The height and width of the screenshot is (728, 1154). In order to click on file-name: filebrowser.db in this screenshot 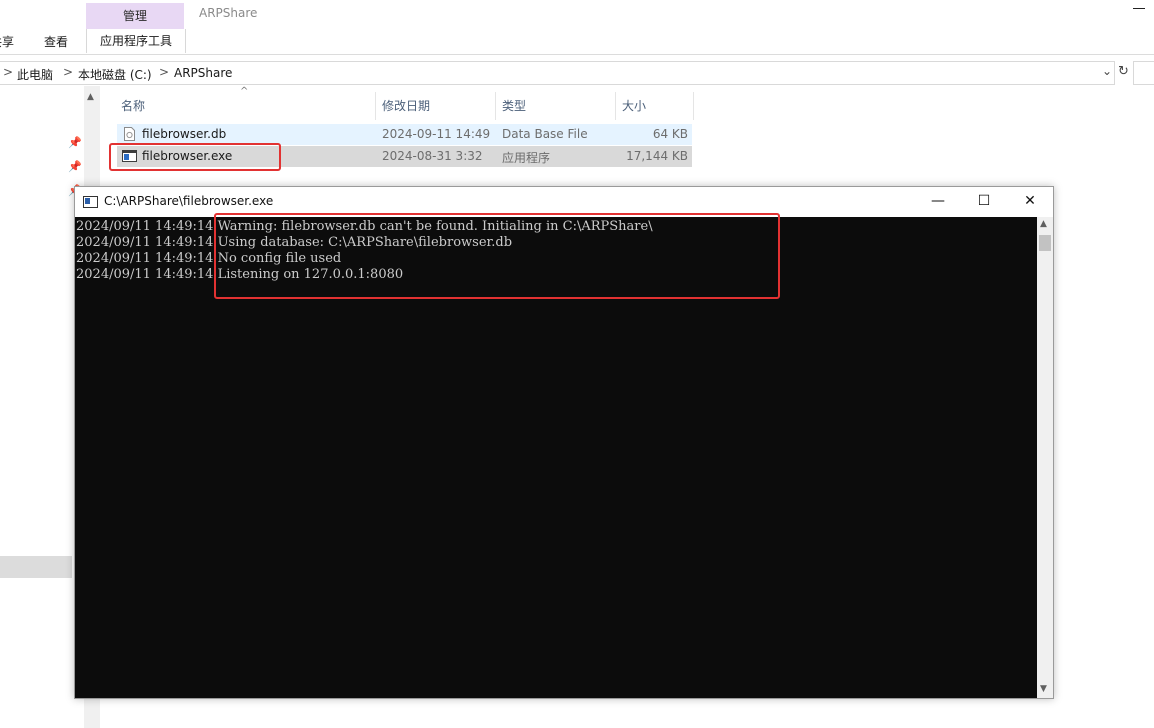, I will do `click(184, 134)`.